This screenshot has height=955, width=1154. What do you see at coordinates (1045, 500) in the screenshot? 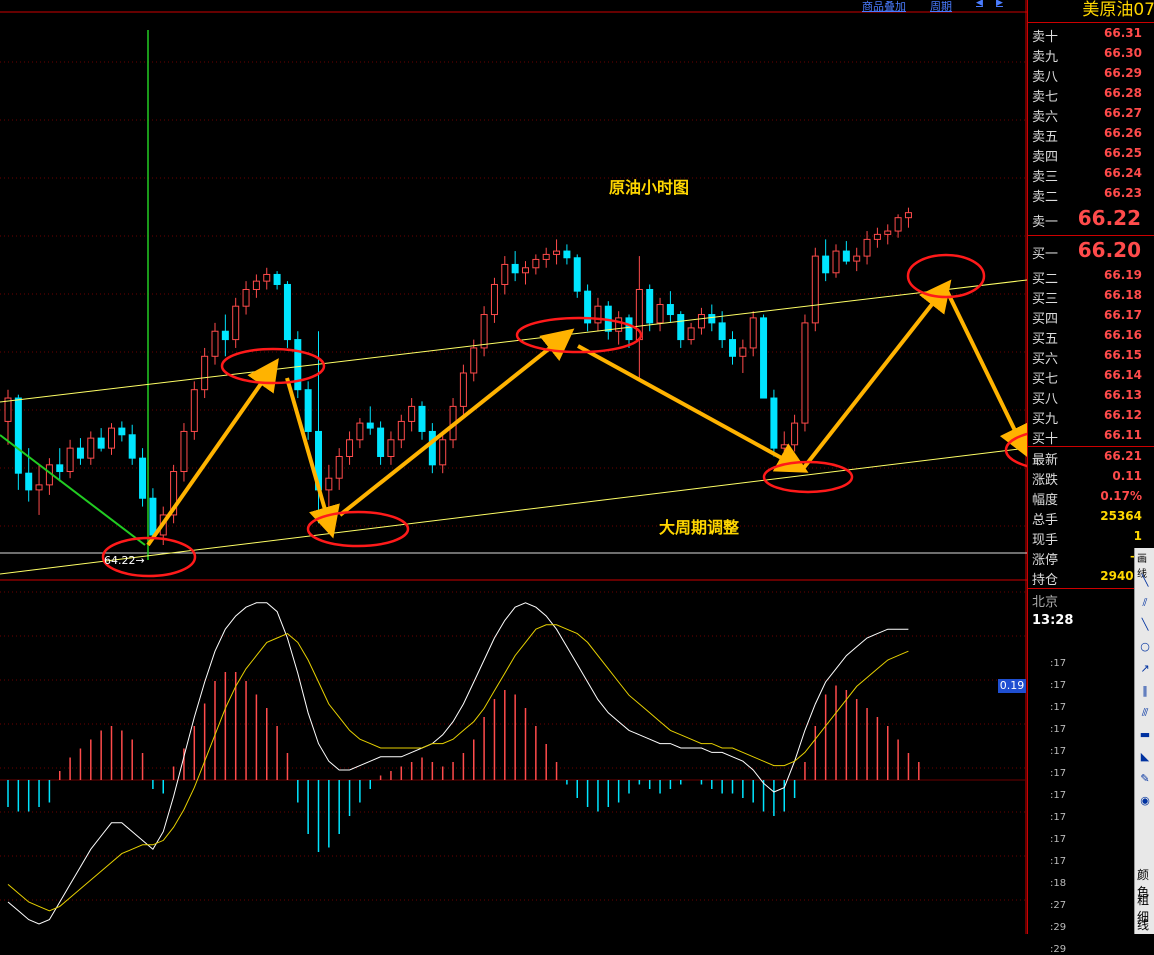
I see `quote-label: 幅度` at bounding box center [1045, 500].